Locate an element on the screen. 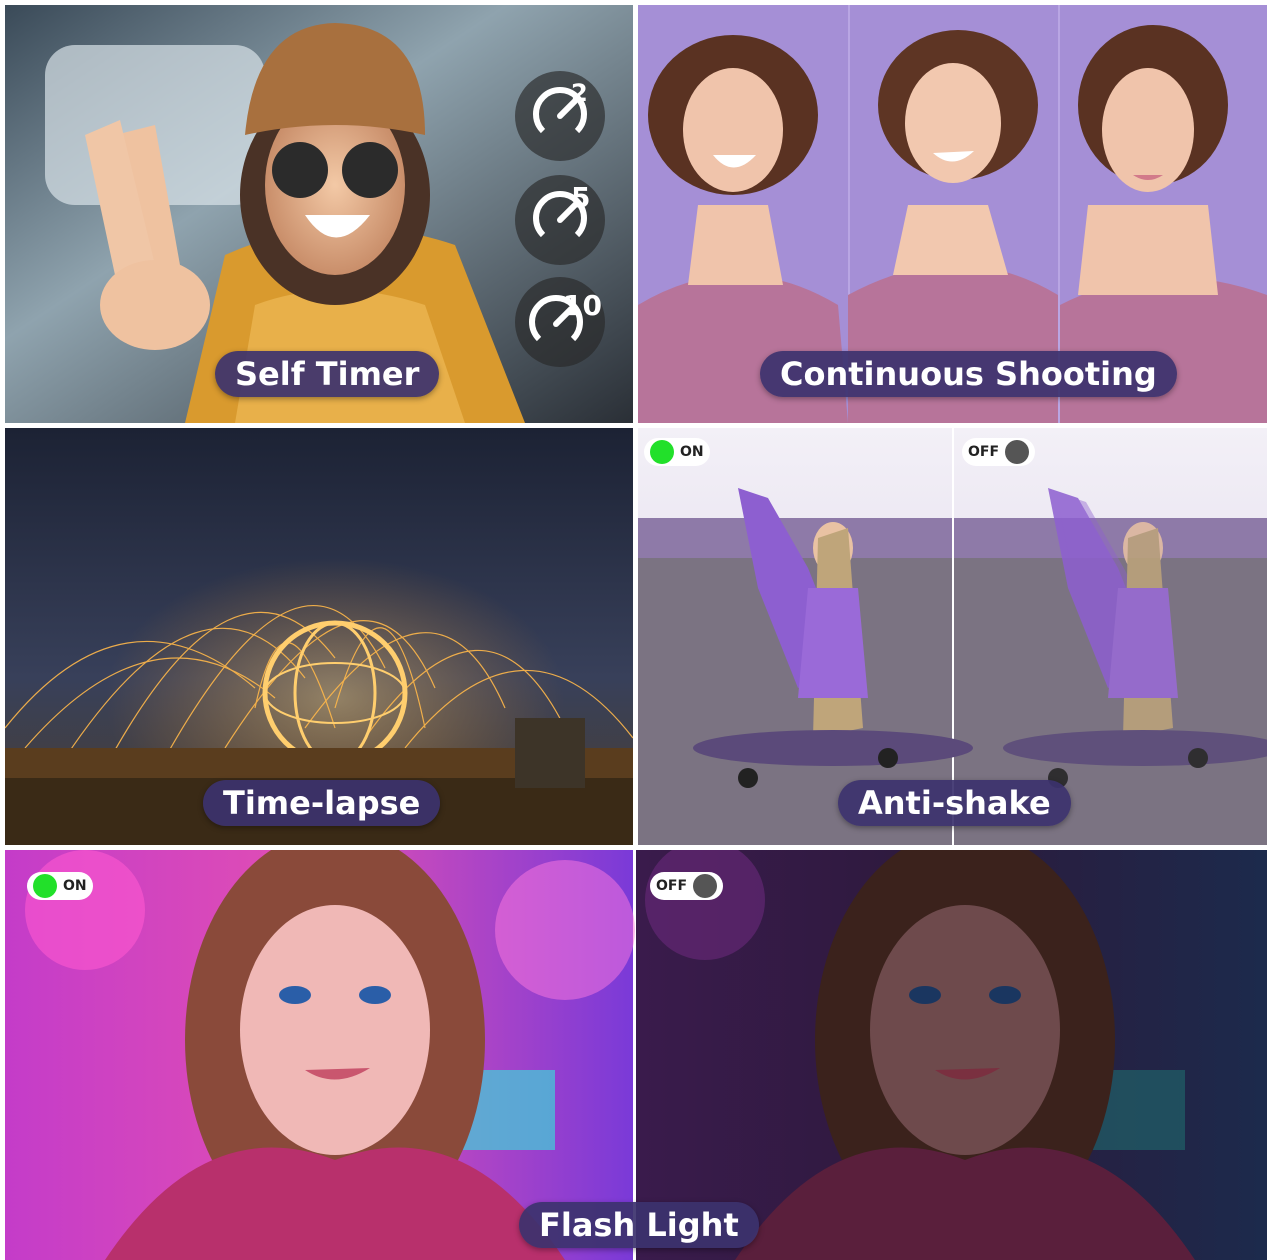  anti-shake-off-label: OFF is located at coordinates (984, 452).